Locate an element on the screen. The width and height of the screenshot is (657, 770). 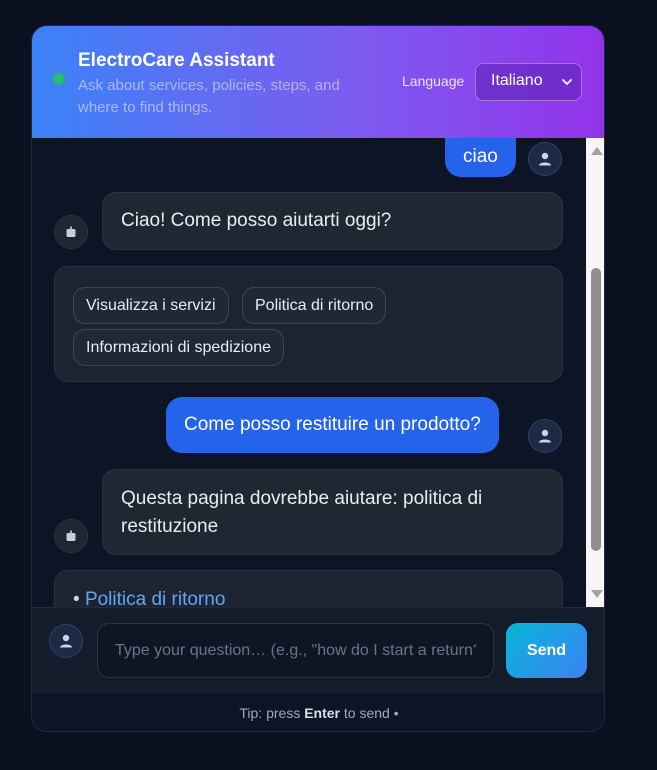
return-policy-link: Politica di ritorno is located at coordinates (155, 598).